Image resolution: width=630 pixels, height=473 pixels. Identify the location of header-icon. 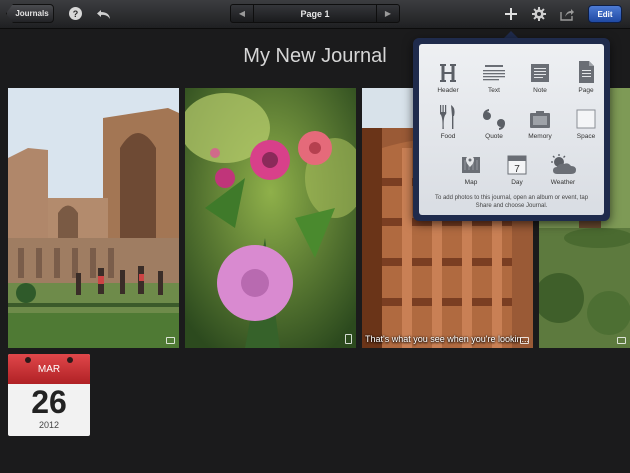
(448, 73).